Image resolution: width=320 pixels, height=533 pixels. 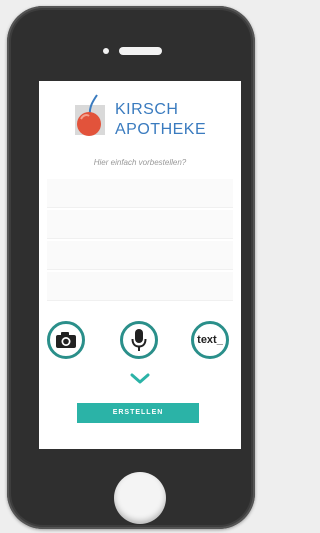 I want to click on logo-text-kirsch: KIRSCH, so click(x=147, y=109).